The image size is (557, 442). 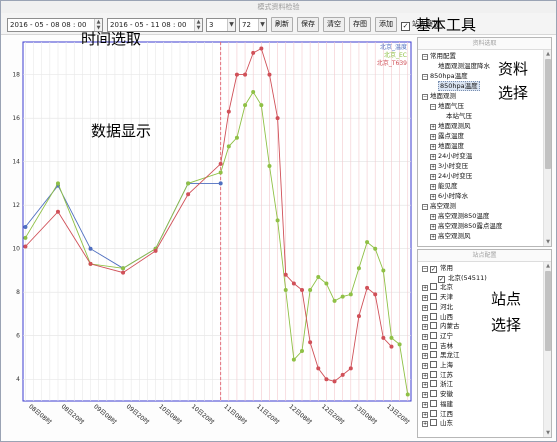 What do you see at coordinates (308, 24) in the screenshot?
I see `save-button: 保存` at bounding box center [308, 24].